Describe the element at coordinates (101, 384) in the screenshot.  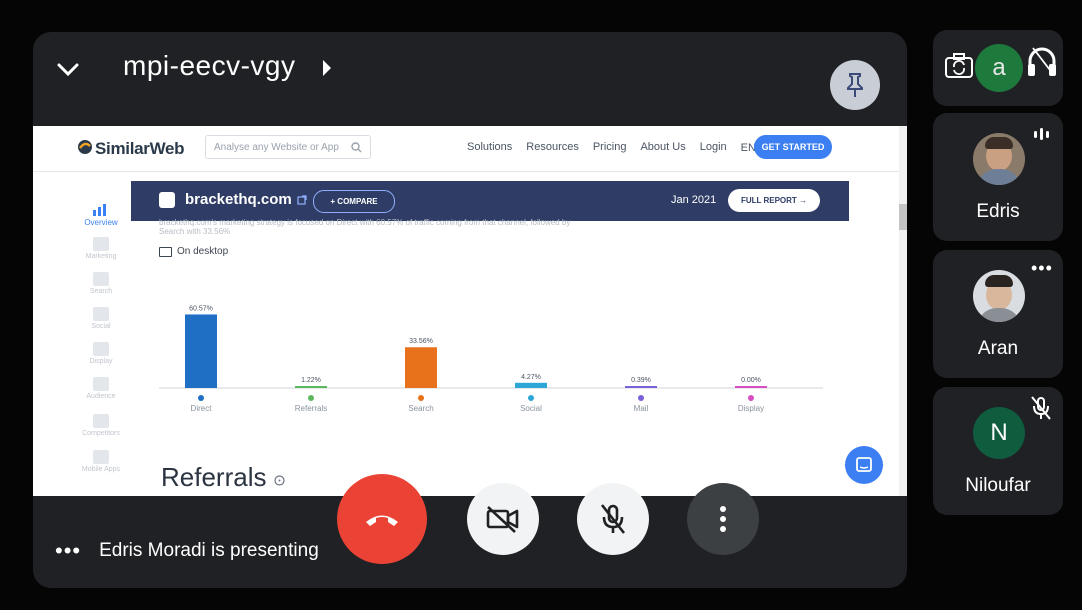
I see `audience-icon` at that location.